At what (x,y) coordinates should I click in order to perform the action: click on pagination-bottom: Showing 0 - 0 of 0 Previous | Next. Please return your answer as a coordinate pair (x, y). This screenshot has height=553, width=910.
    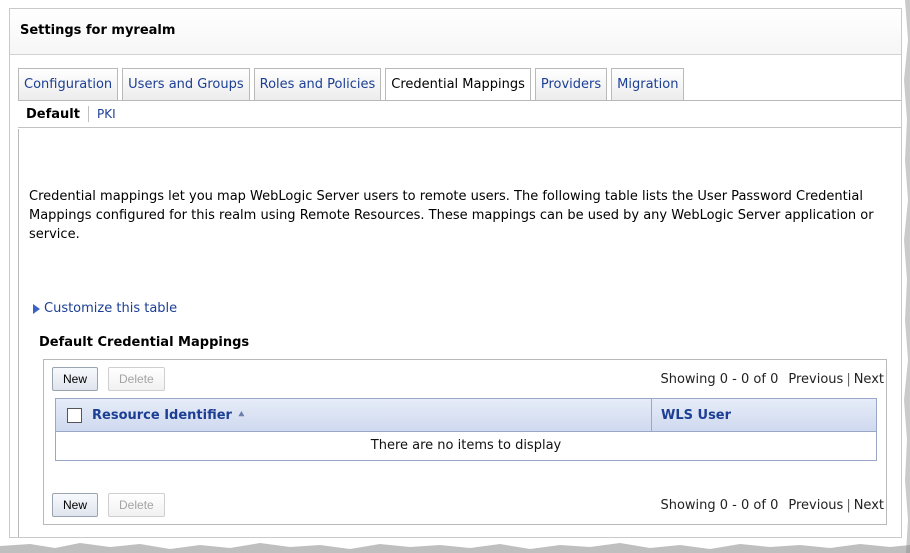
    Looking at the image, I should click on (772, 505).